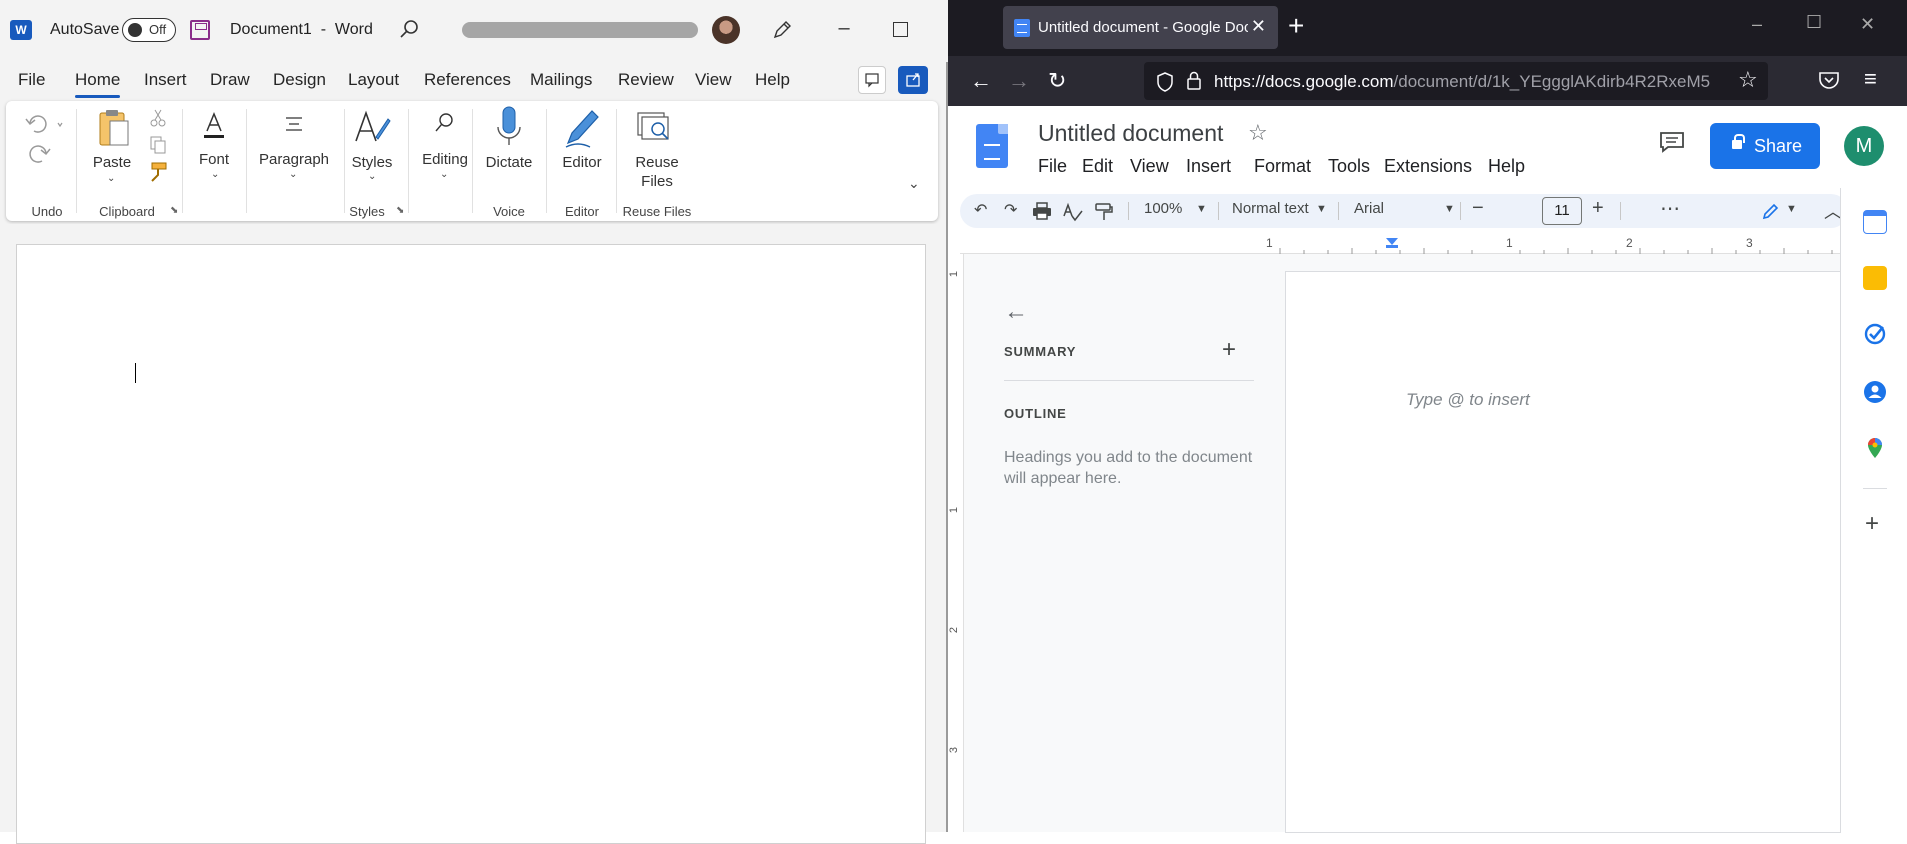  Describe the element at coordinates (165, 80) in the screenshot. I see `menu-insert: Insert` at that location.